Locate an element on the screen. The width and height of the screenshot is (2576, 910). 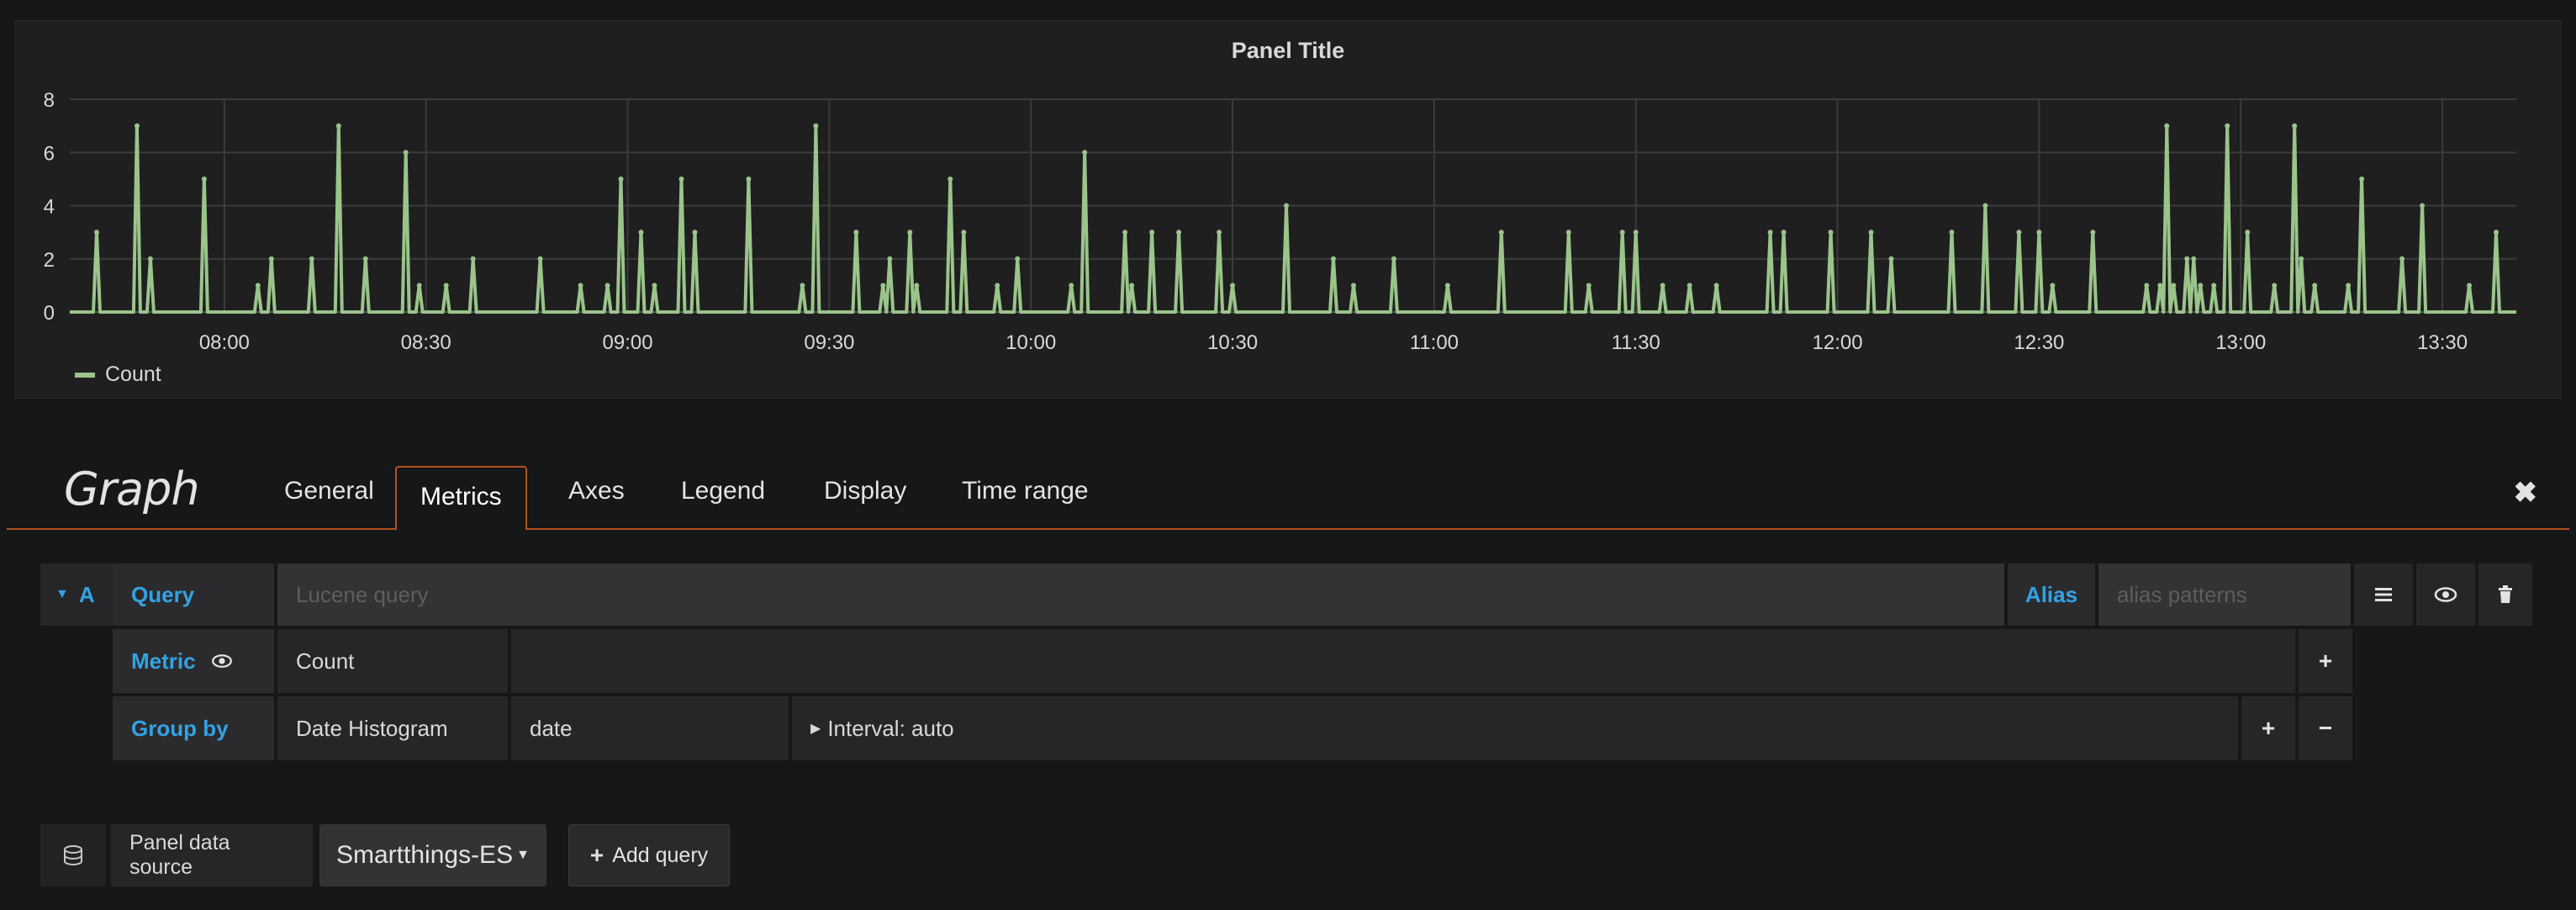
datasource-select: Smartthings-ES ▼ is located at coordinates (432, 855).